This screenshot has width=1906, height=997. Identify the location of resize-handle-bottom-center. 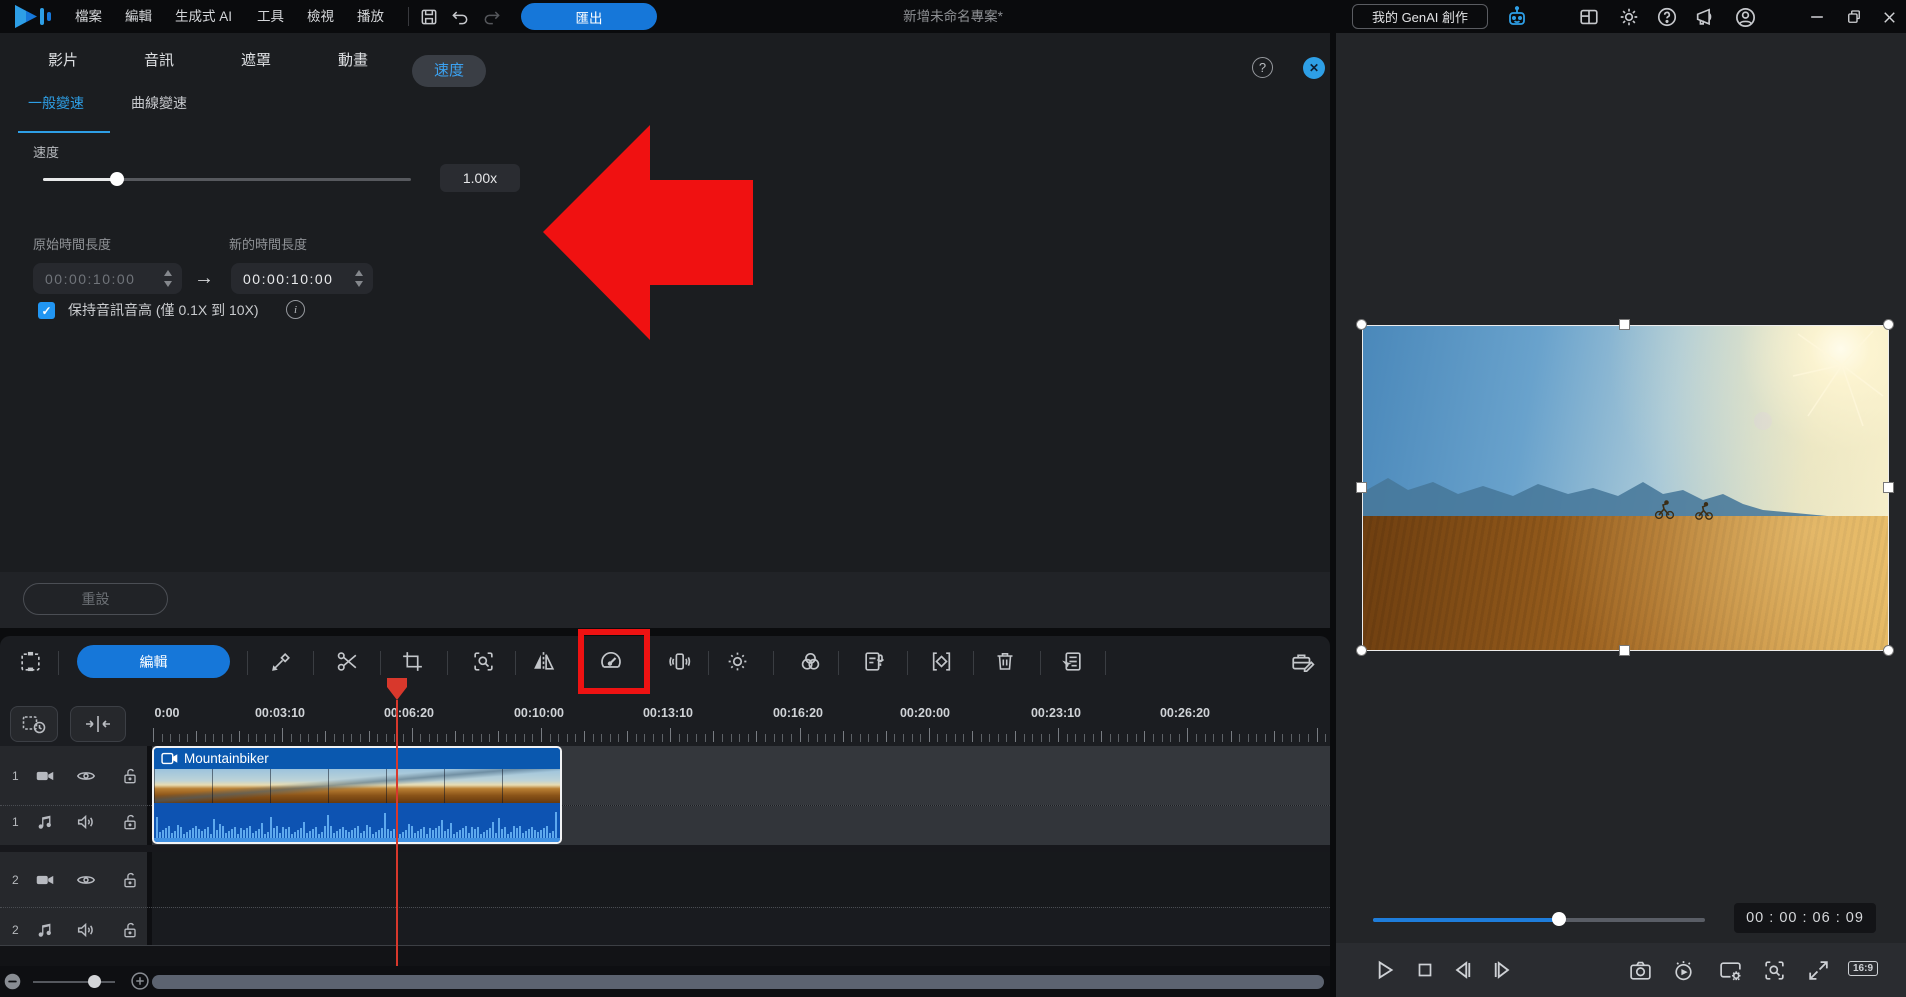
(1624, 650).